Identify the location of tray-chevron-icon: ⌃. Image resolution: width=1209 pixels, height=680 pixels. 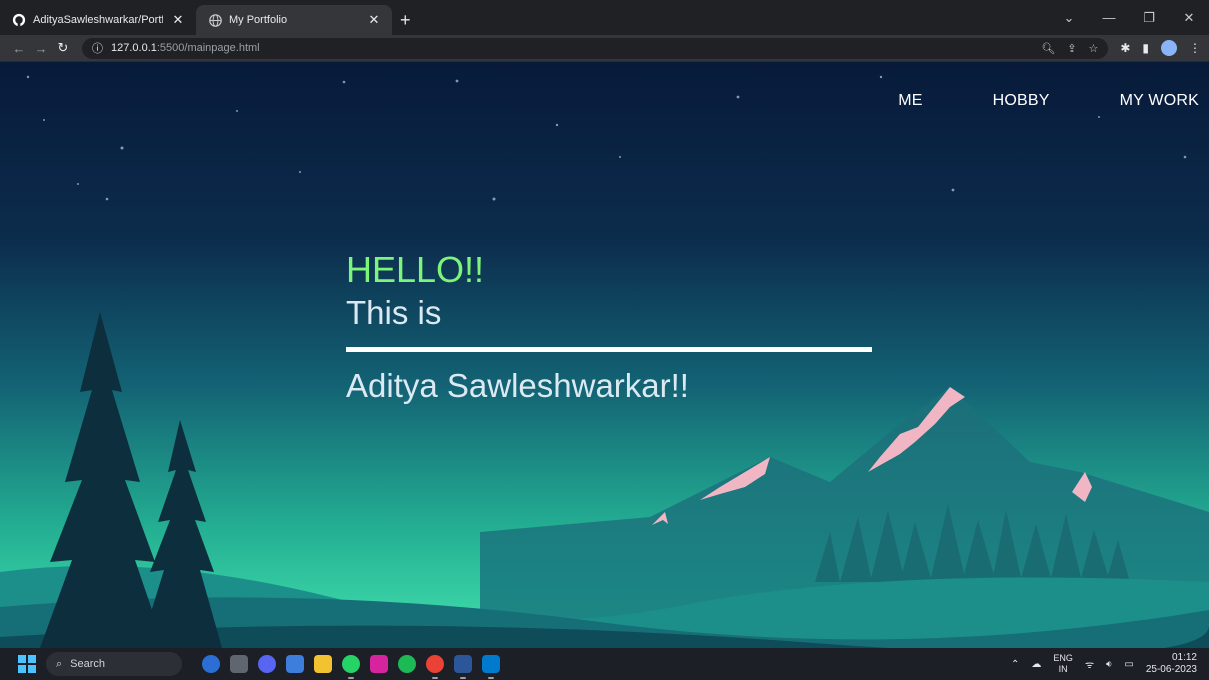
(1015, 664).